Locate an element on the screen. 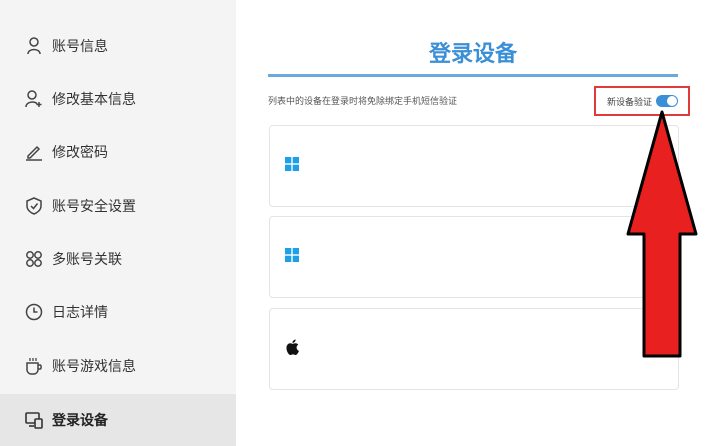  sidebar-item-game-info: 账号游戏信息 is located at coordinates (118, 366).